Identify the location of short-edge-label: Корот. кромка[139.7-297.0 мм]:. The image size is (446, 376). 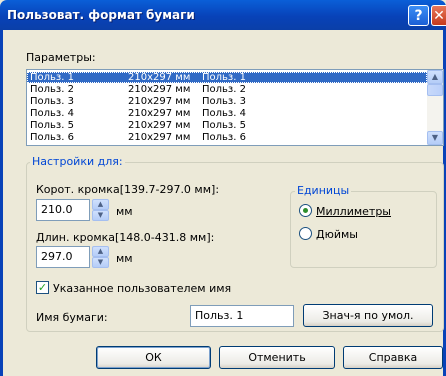
(128, 189).